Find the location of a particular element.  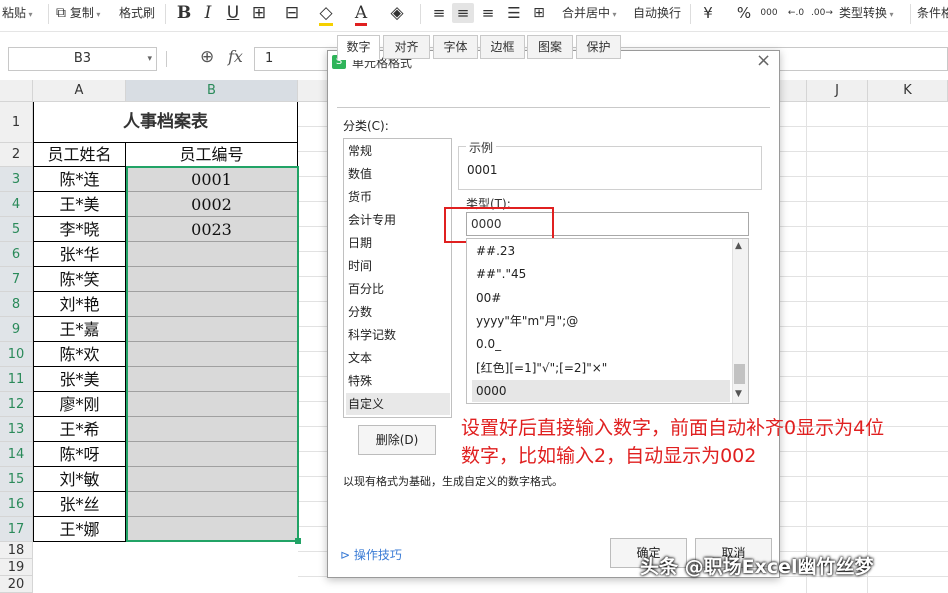

fill-color-icon: ◇ is located at coordinates (326, 14).